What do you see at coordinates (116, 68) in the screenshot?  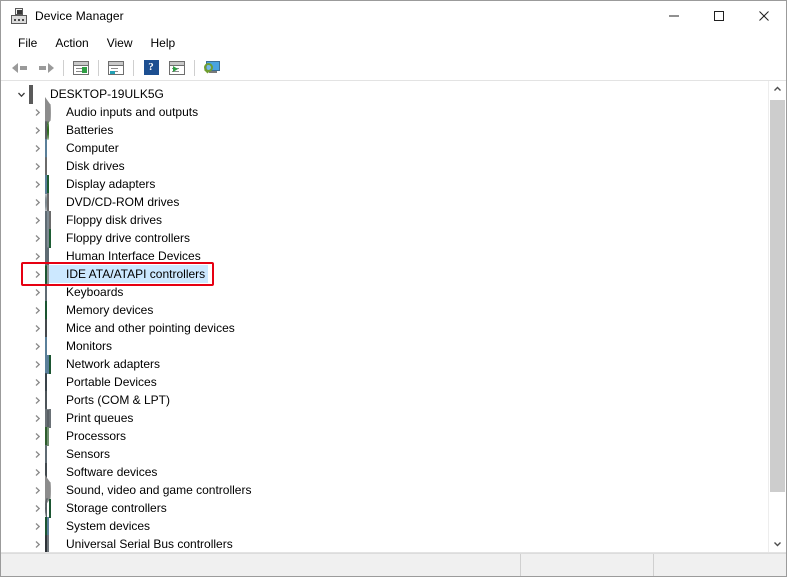 I see `show-hide-console-tree-button` at bounding box center [116, 68].